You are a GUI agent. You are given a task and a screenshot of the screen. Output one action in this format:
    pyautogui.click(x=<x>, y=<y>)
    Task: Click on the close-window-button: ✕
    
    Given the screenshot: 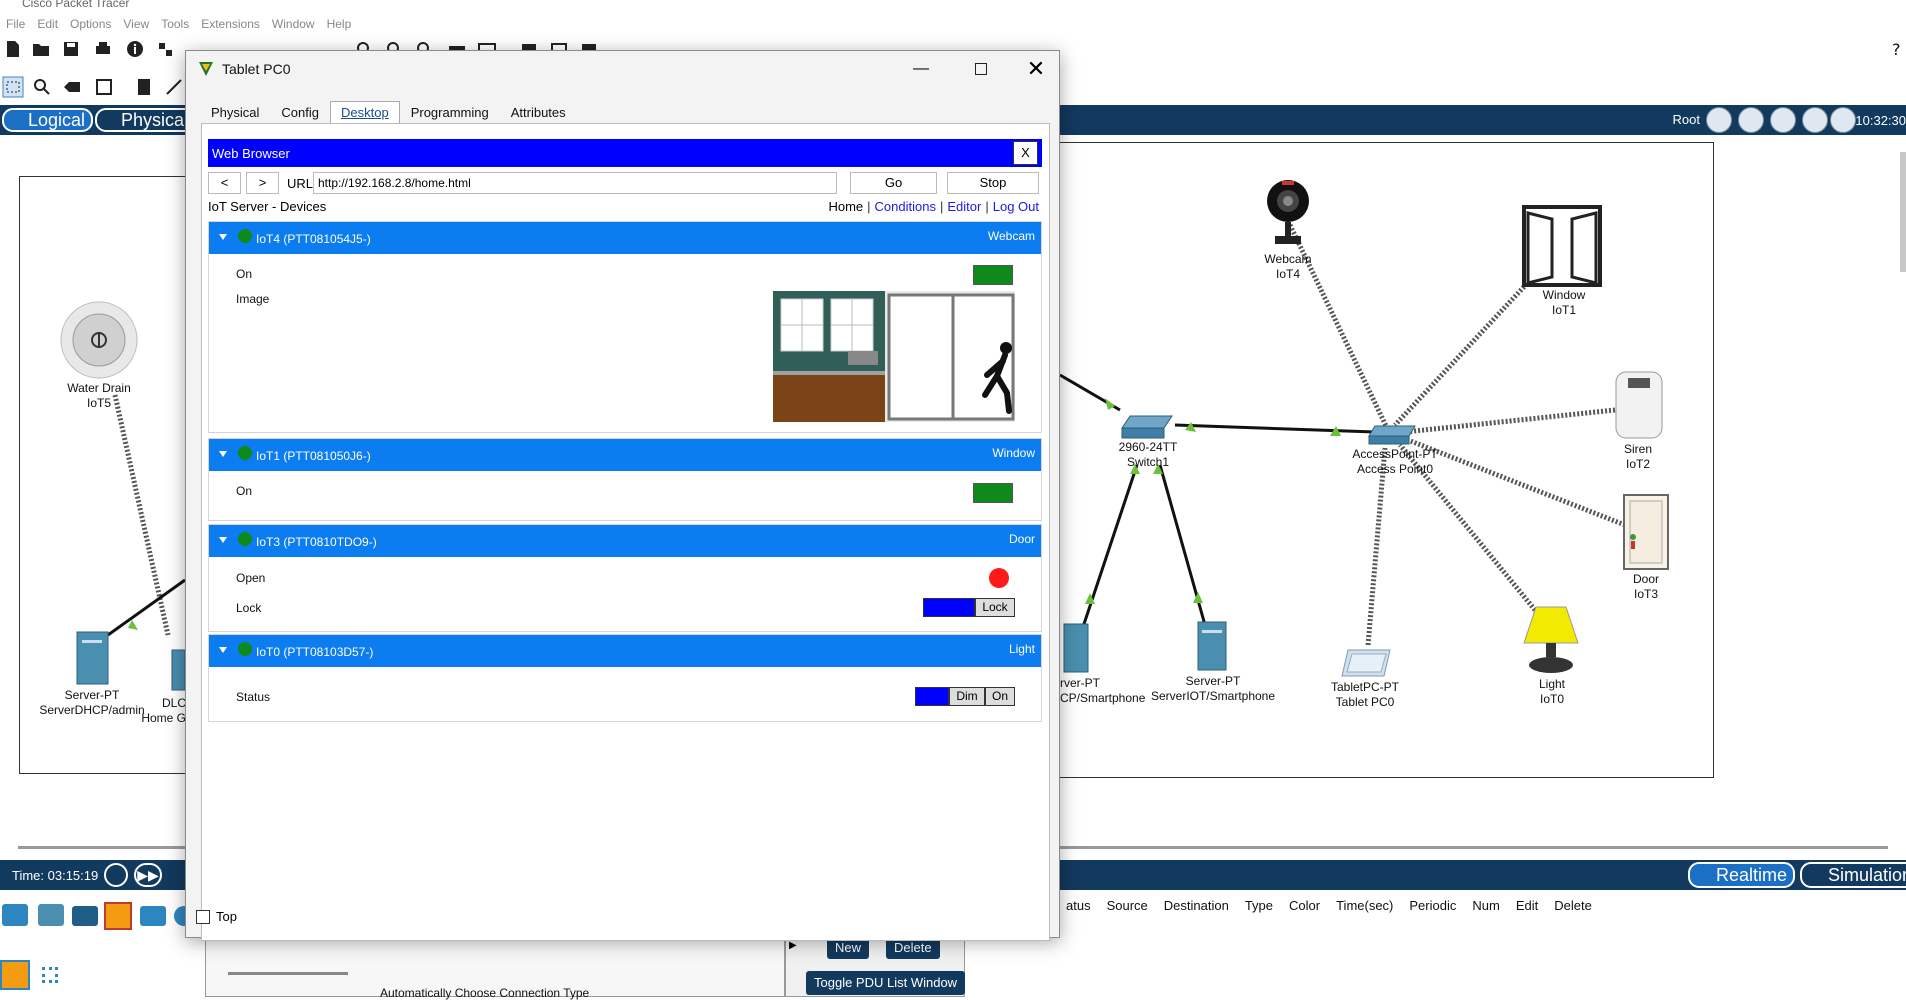 What is the action you would take?
    pyautogui.click(x=1036, y=69)
    